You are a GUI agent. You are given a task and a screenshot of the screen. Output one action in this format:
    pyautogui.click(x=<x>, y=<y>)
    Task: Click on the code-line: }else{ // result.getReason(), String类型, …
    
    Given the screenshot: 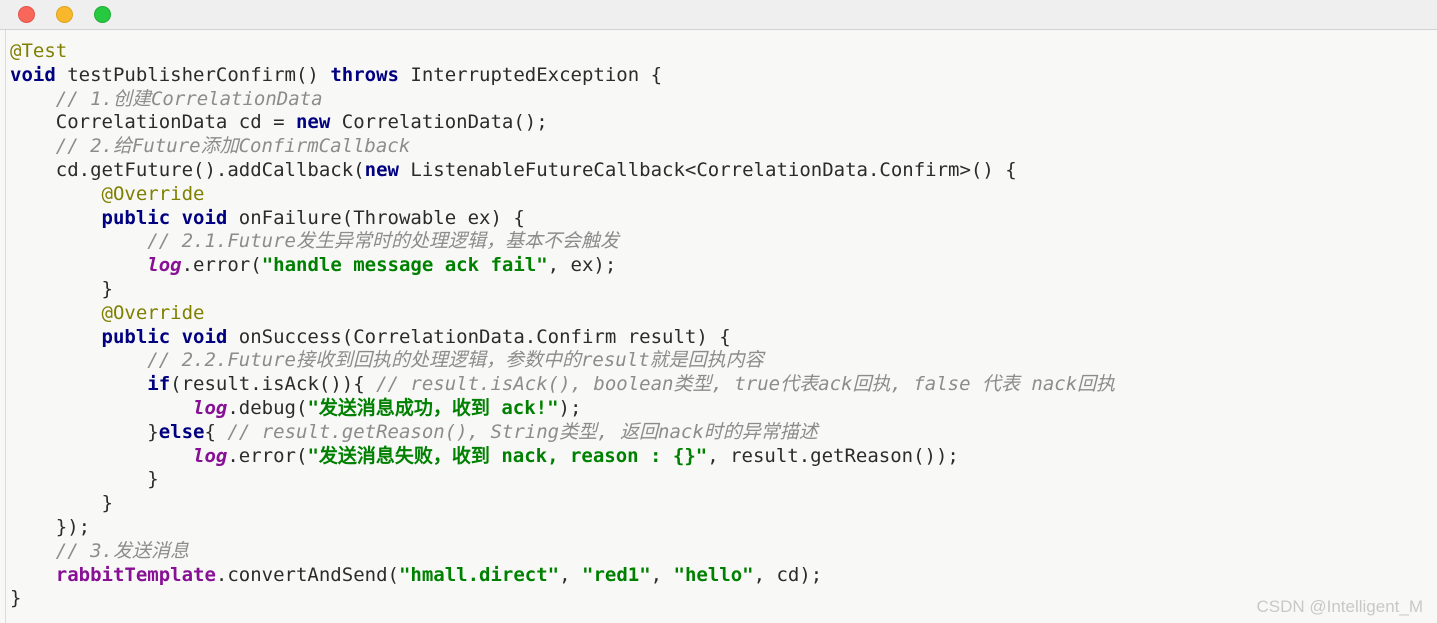 What is the action you would take?
    pyautogui.click(x=414, y=431)
    